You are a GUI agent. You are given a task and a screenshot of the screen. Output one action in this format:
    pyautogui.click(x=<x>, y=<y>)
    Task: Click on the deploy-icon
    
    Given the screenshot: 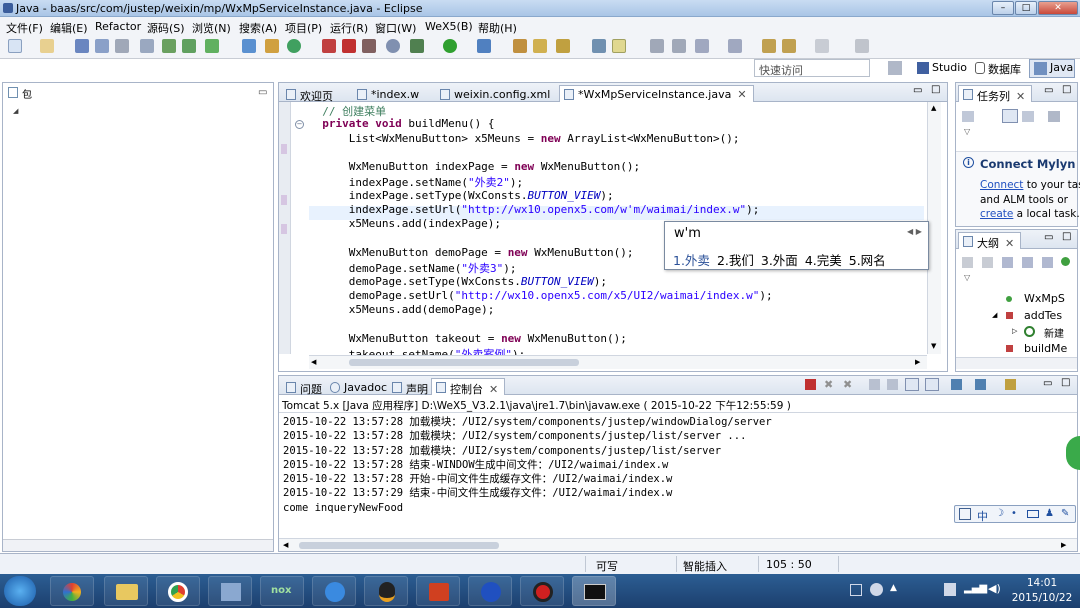 What is the action you would take?
    pyautogui.click(x=169, y=46)
    